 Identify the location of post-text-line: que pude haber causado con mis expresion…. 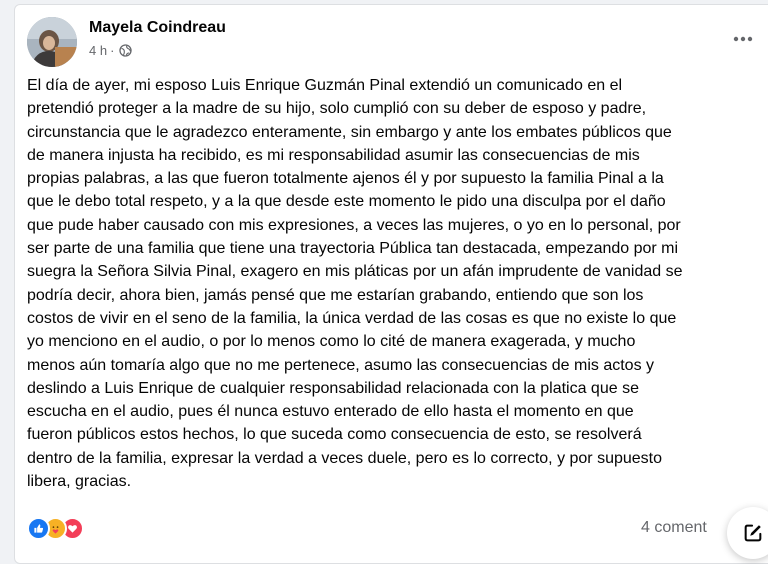
(354, 225).